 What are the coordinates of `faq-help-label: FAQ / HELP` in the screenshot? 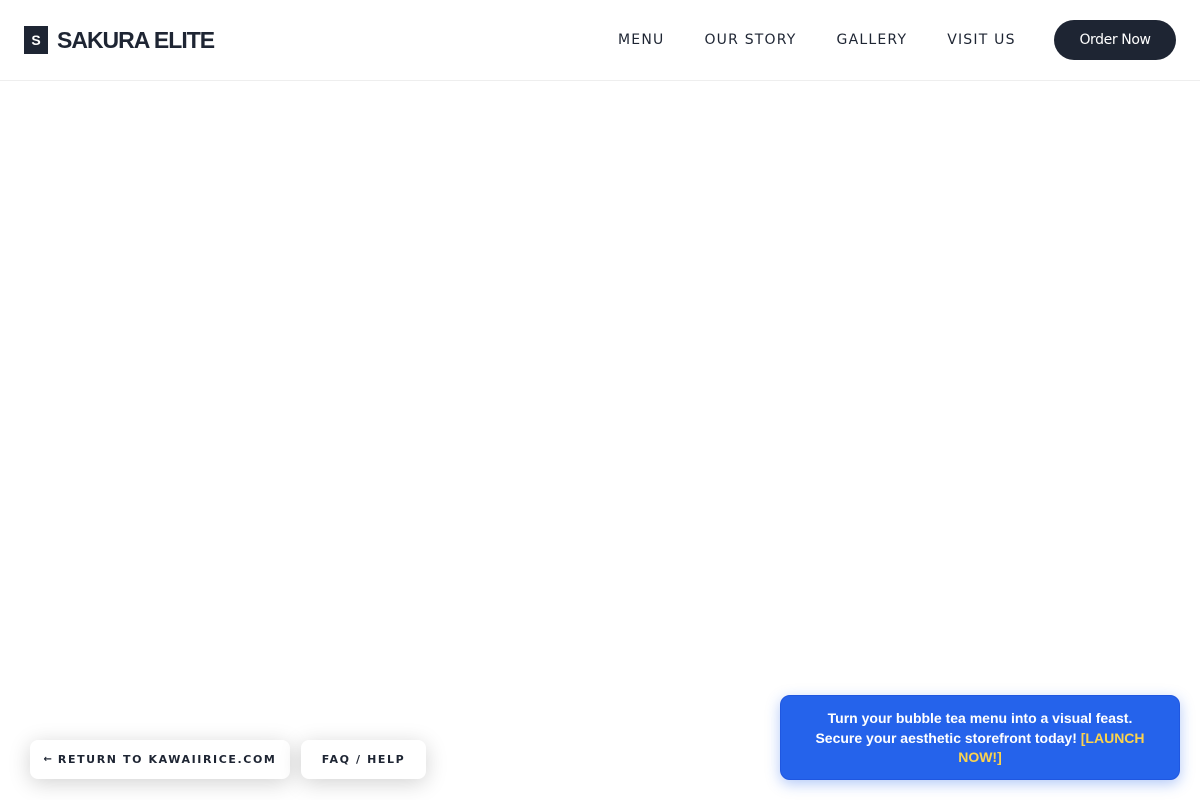 It's located at (363, 759).